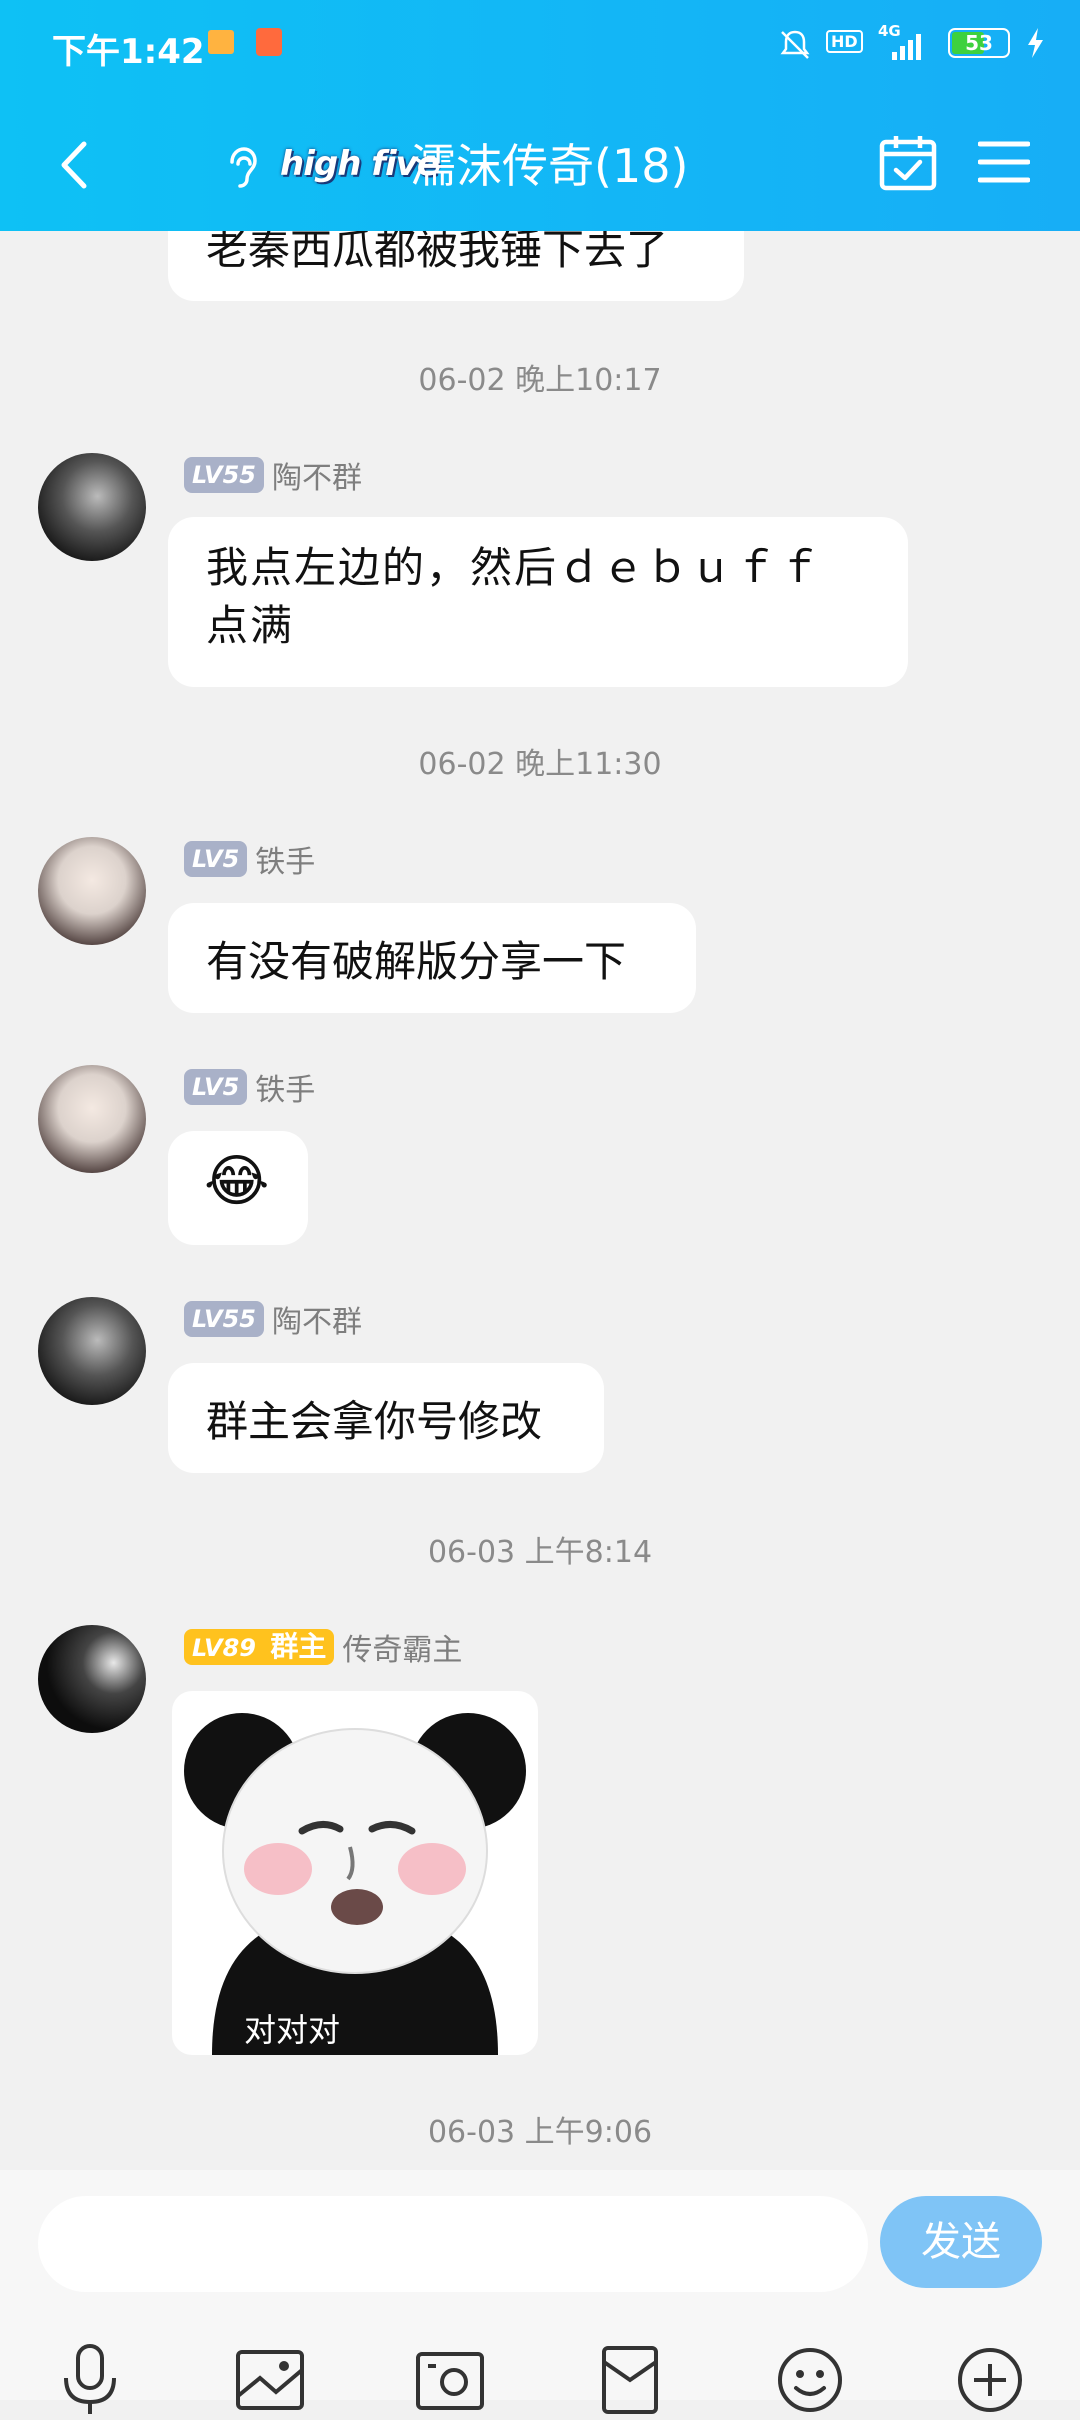  What do you see at coordinates (221, 42) in the screenshot?
I see `notification-icon` at bounding box center [221, 42].